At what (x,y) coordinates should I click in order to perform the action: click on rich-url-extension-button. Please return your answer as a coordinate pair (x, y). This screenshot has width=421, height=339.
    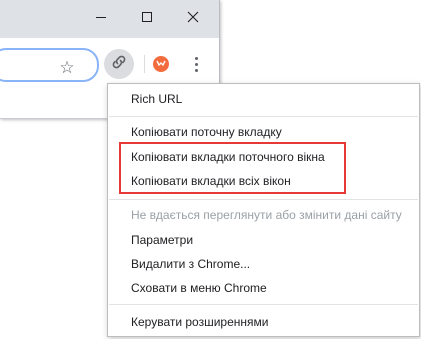
    Looking at the image, I should click on (119, 64).